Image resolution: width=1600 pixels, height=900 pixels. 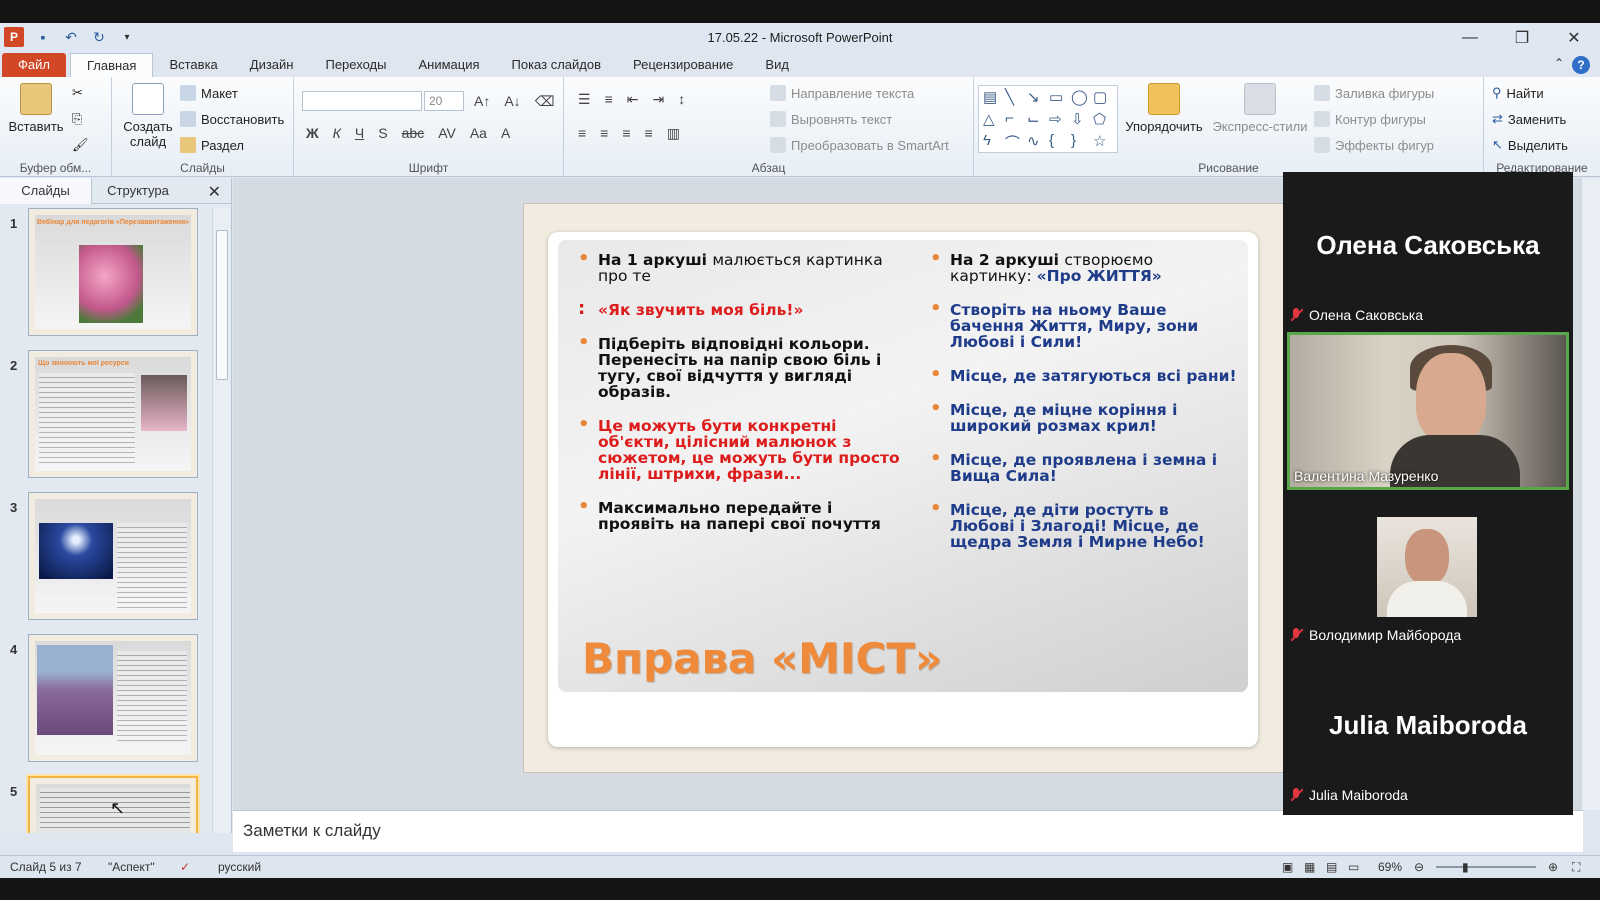 What do you see at coordinates (1104, 121) in the screenshot?
I see `pentagon-shape-icon: ⬠` at bounding box center [1104, 121].